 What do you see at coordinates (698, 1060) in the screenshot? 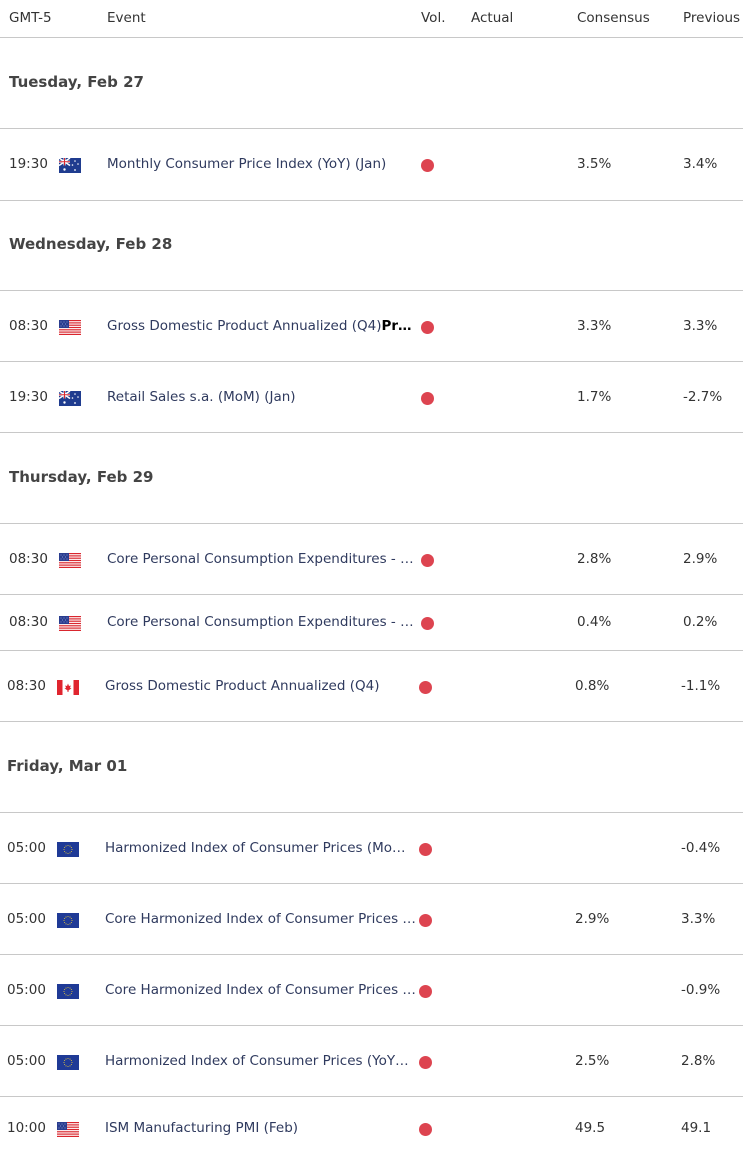
I see `previous-value: 2.8%` at bounding box center [698, 1060].